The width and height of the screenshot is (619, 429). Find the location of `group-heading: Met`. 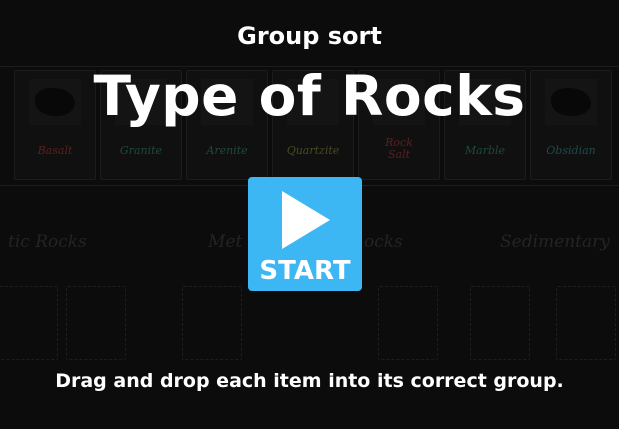

group-heading: Met is located at coordinates (225, 242).